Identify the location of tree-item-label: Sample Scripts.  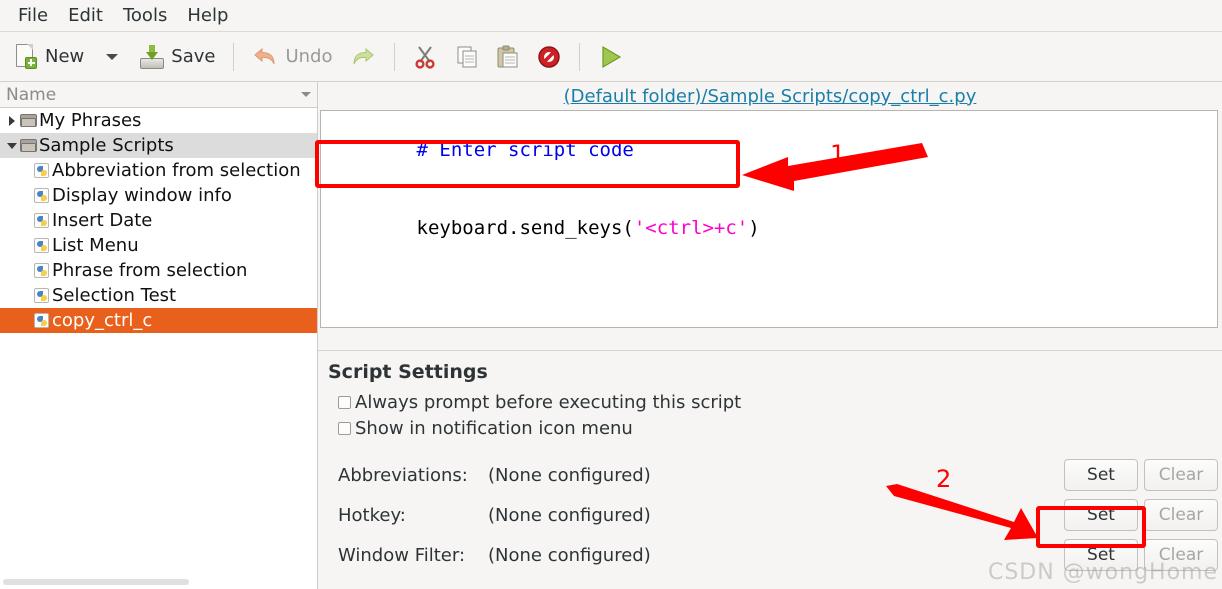
(106, 145).